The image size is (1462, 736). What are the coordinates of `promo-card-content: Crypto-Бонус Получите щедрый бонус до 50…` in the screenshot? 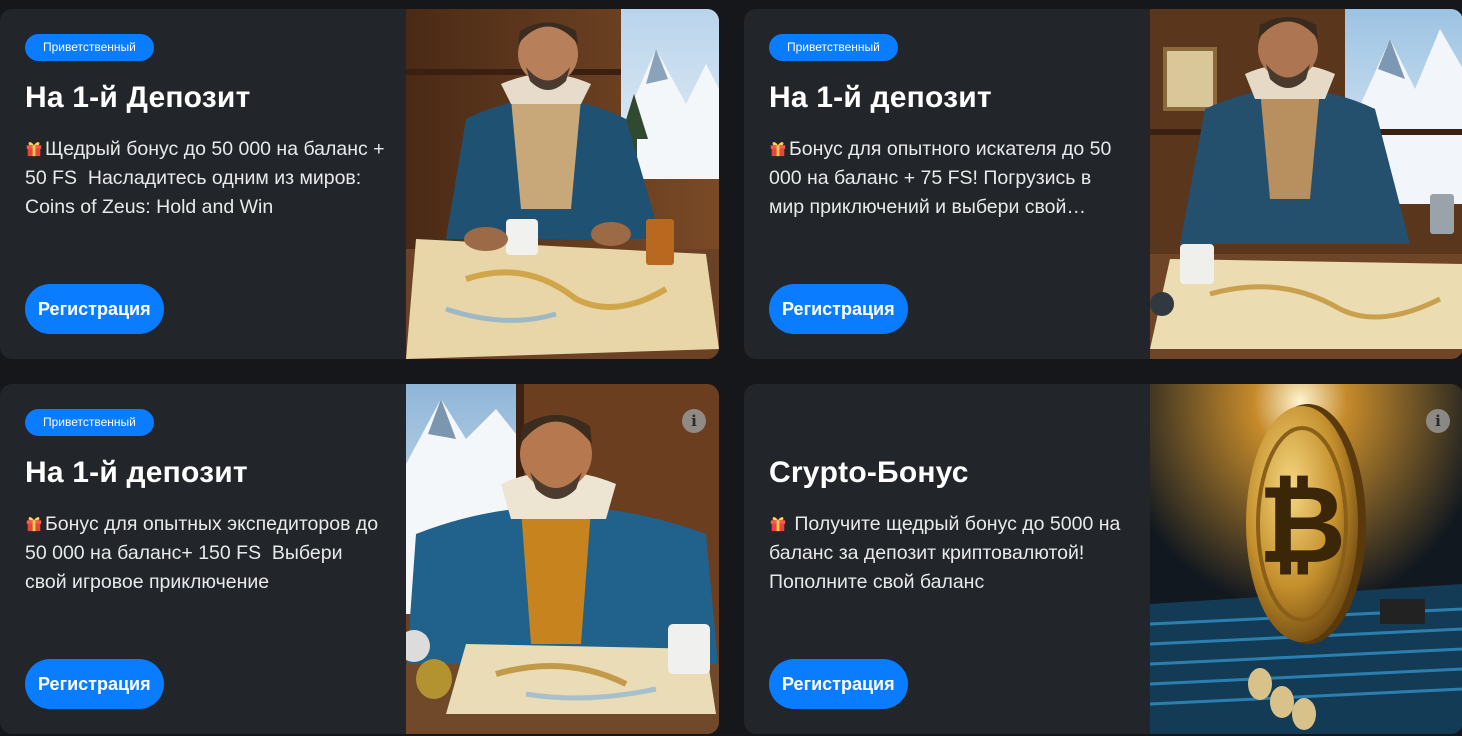 It's located at (954, 559).